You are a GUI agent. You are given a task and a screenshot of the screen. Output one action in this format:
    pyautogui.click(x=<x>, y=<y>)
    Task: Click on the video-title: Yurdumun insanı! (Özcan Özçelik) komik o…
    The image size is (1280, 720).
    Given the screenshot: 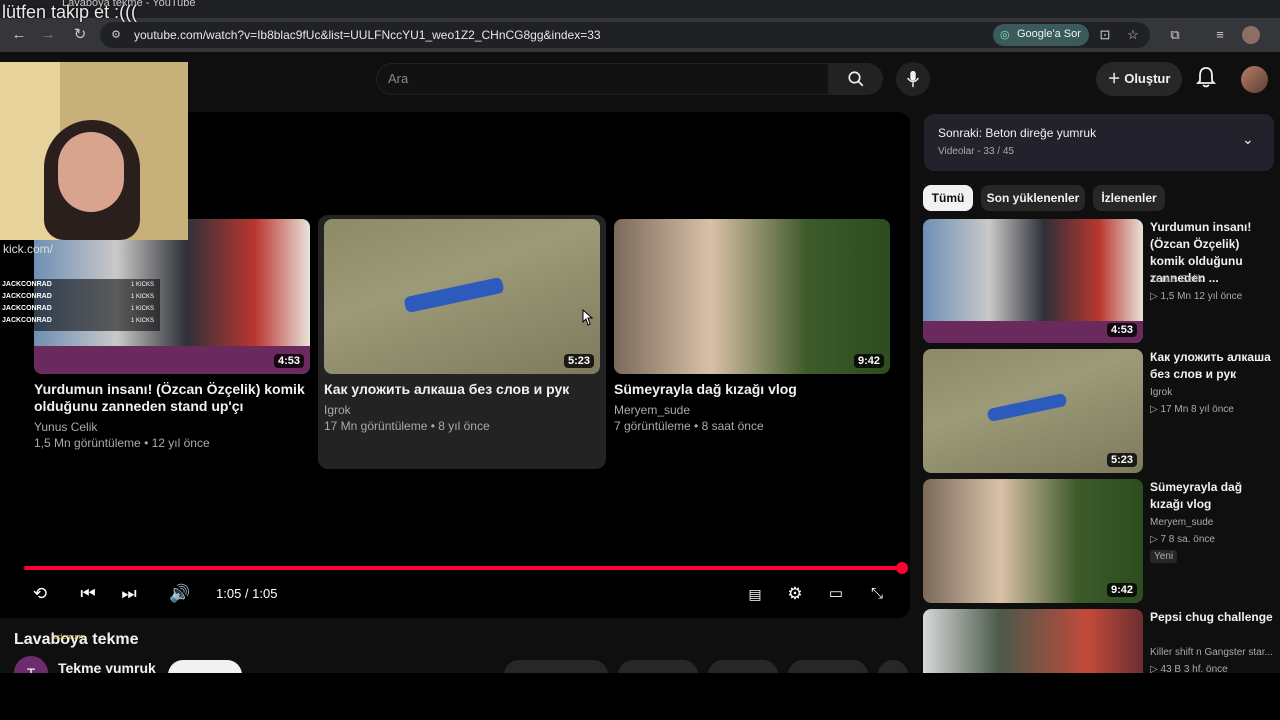 What is the action you would take?
    pyautogui.click(x=174, y=398)
    